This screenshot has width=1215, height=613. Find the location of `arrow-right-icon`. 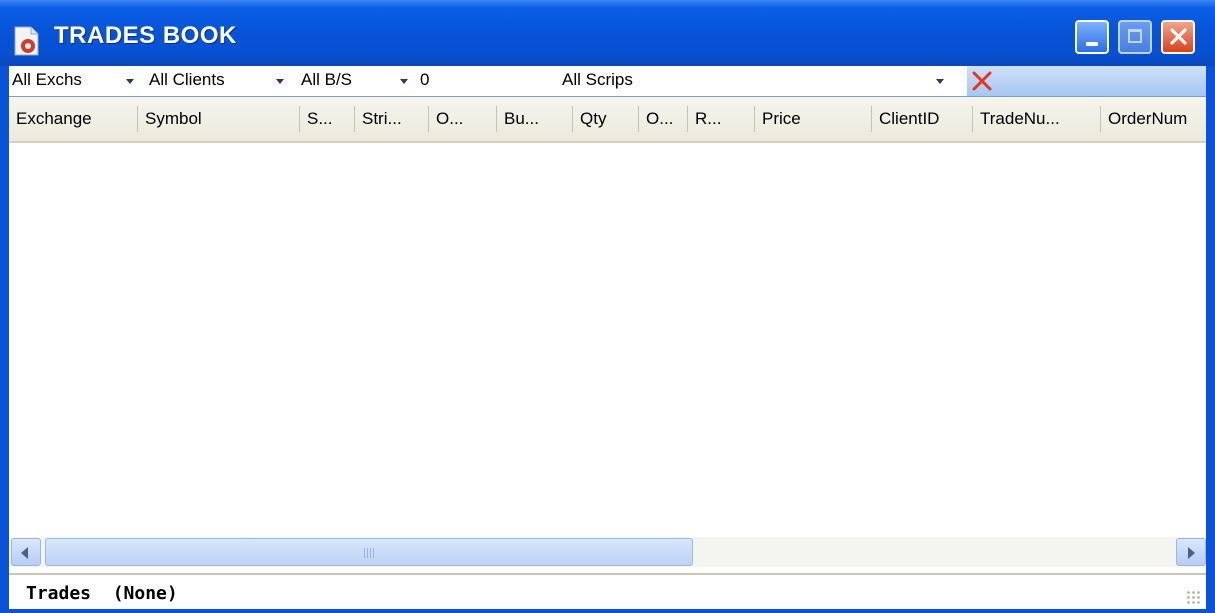

arrow-right-icon is located at coordinates (1191, 553).